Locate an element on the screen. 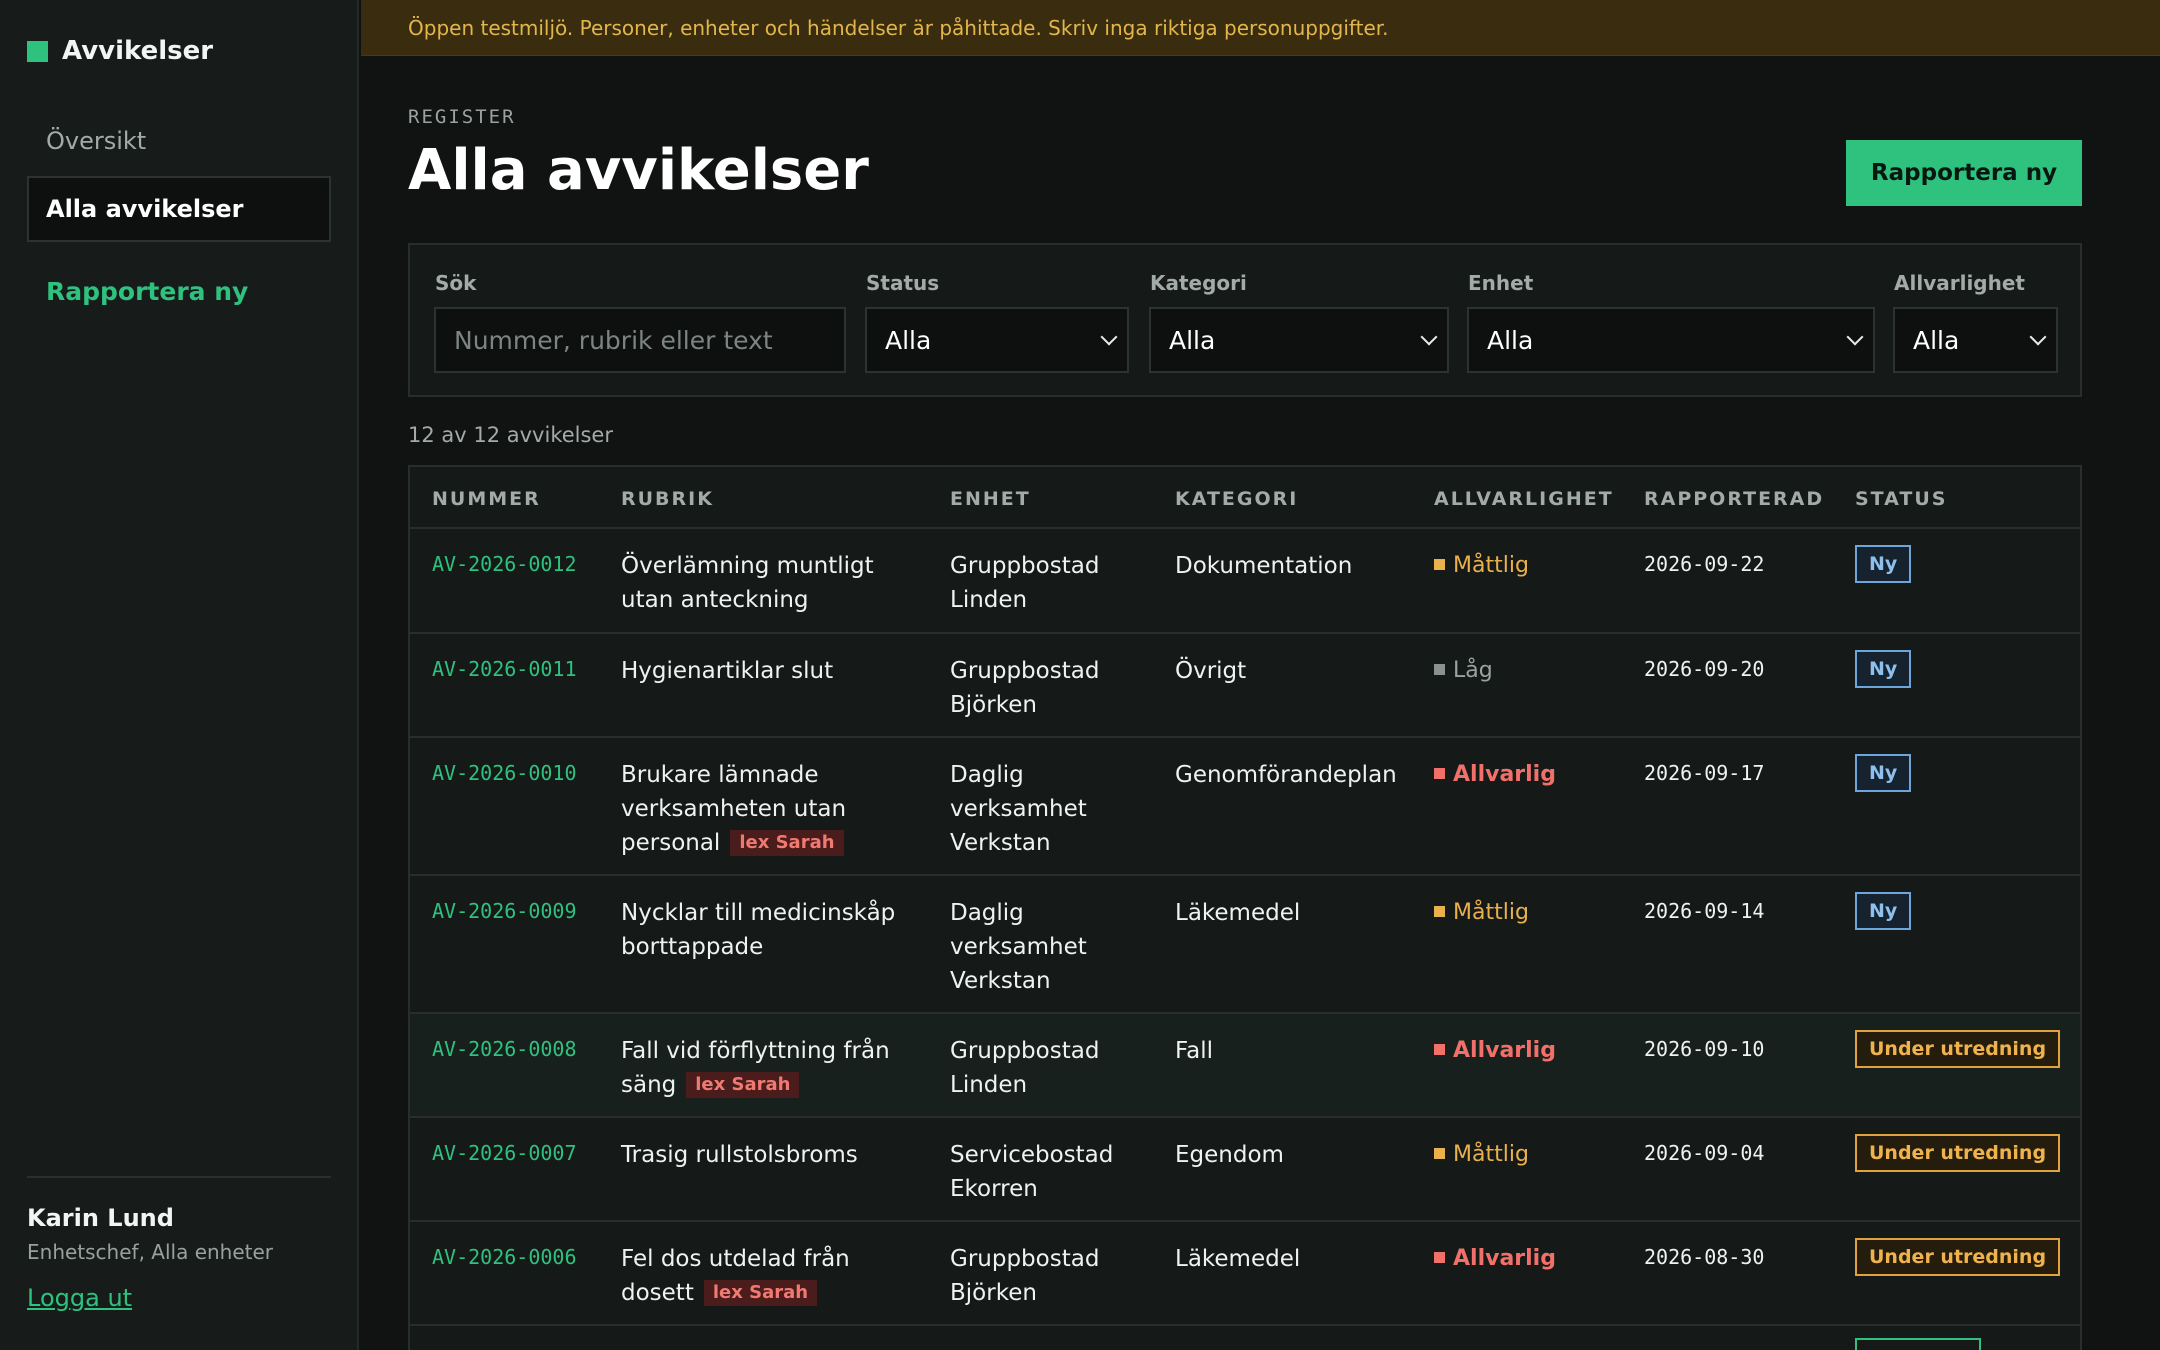  user-role: Enhetschef, Alla enheter is located at coordinates (150, 1252).